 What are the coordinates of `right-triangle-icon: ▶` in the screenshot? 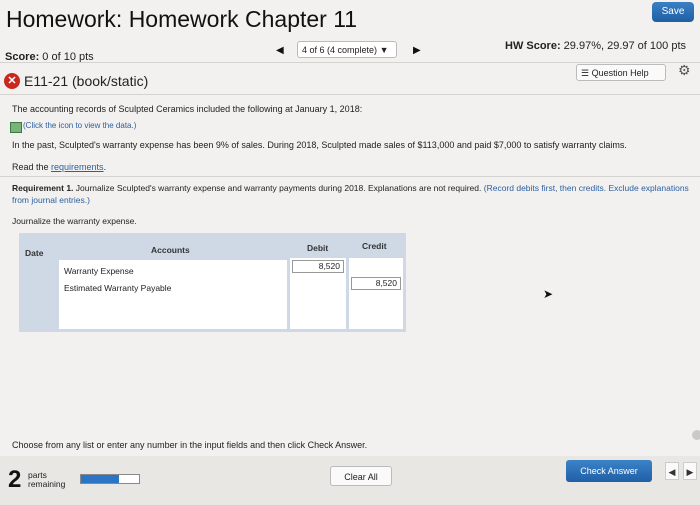 It's located at (417, 50).